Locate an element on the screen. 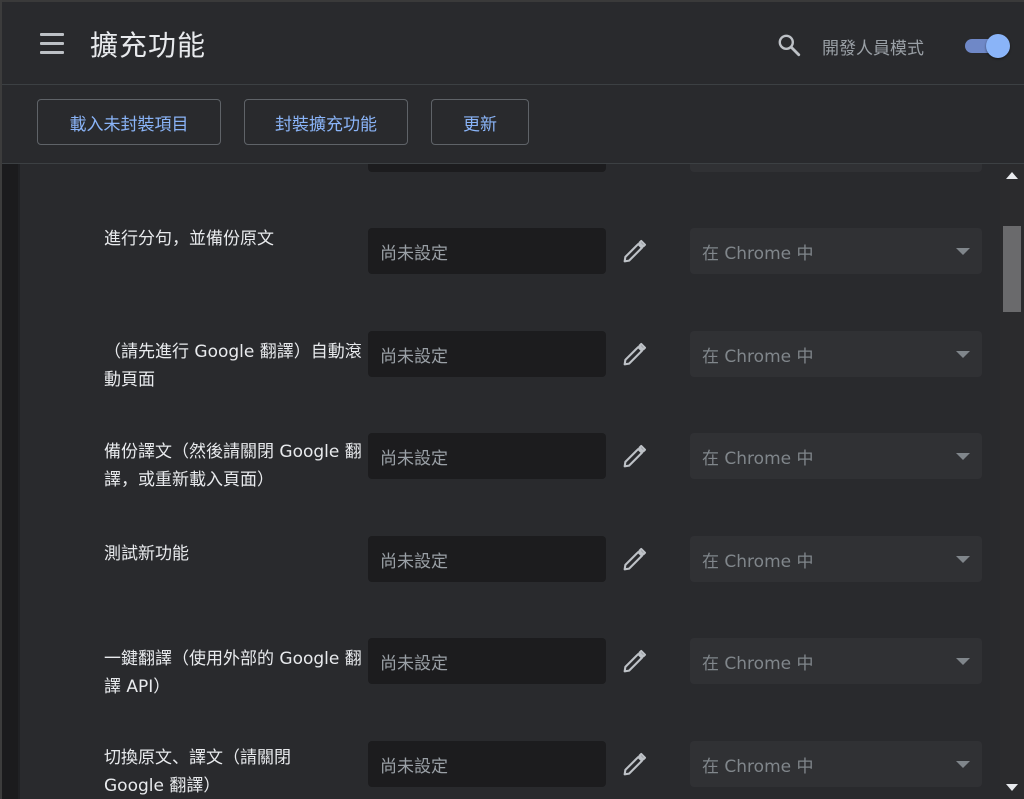 The image size is (1024, 799). shortcut-row: （請先進行 Google 翻譯）自動滾動頁面 尚未設定 在 Chrome 中 is located at coordinates (510, 376).